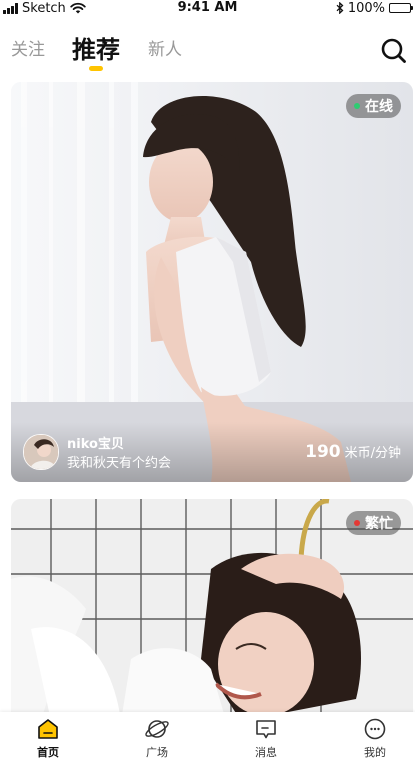  What do you see at coordinates (41, 452) in the screenshot?
I see `avatar` at bounding box center [41, 452].